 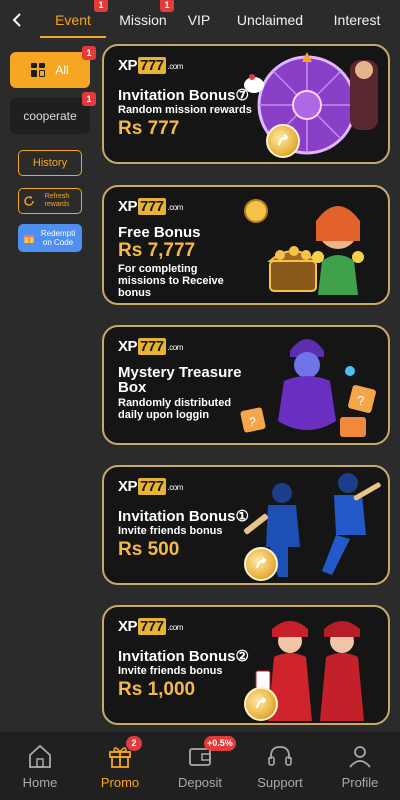 What do you see at coordinates (53, 67) in the screenshot?
I see `category-all-button: All 1` at bounding box center [53, 67].